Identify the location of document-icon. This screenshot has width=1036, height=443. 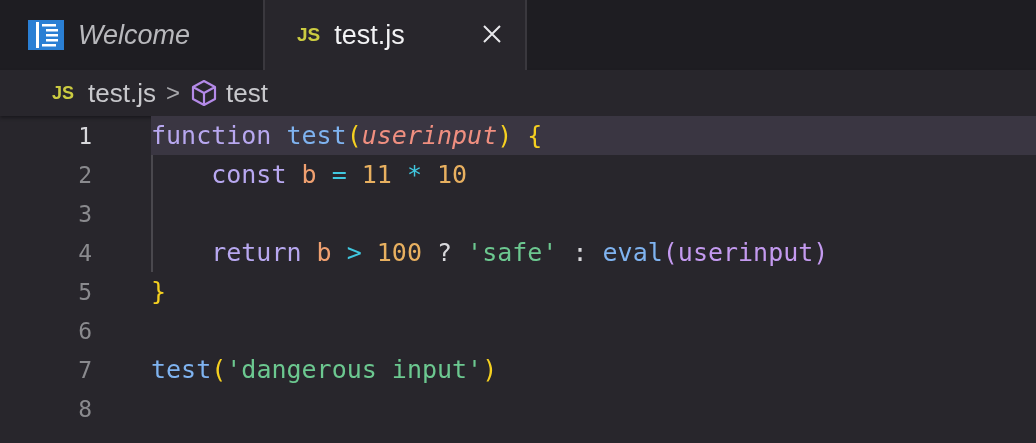
(46, 35).